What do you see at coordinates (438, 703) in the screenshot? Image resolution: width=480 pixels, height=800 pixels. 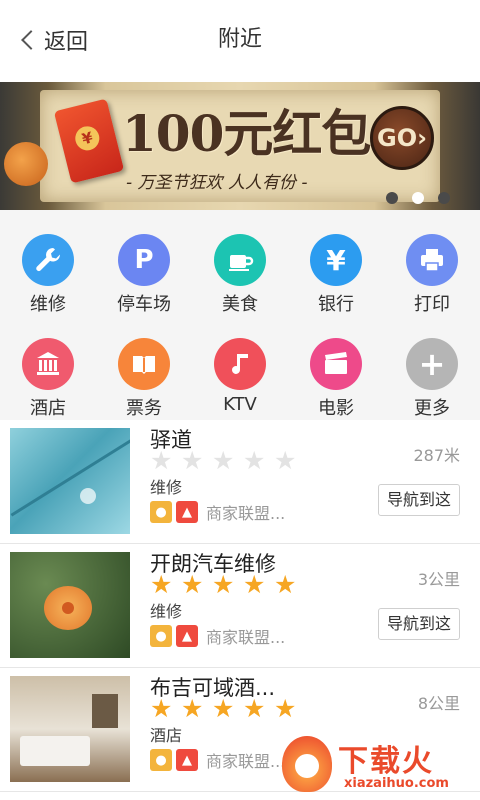 I see `place-distance: 8公里` at bounding box center [438, 703].